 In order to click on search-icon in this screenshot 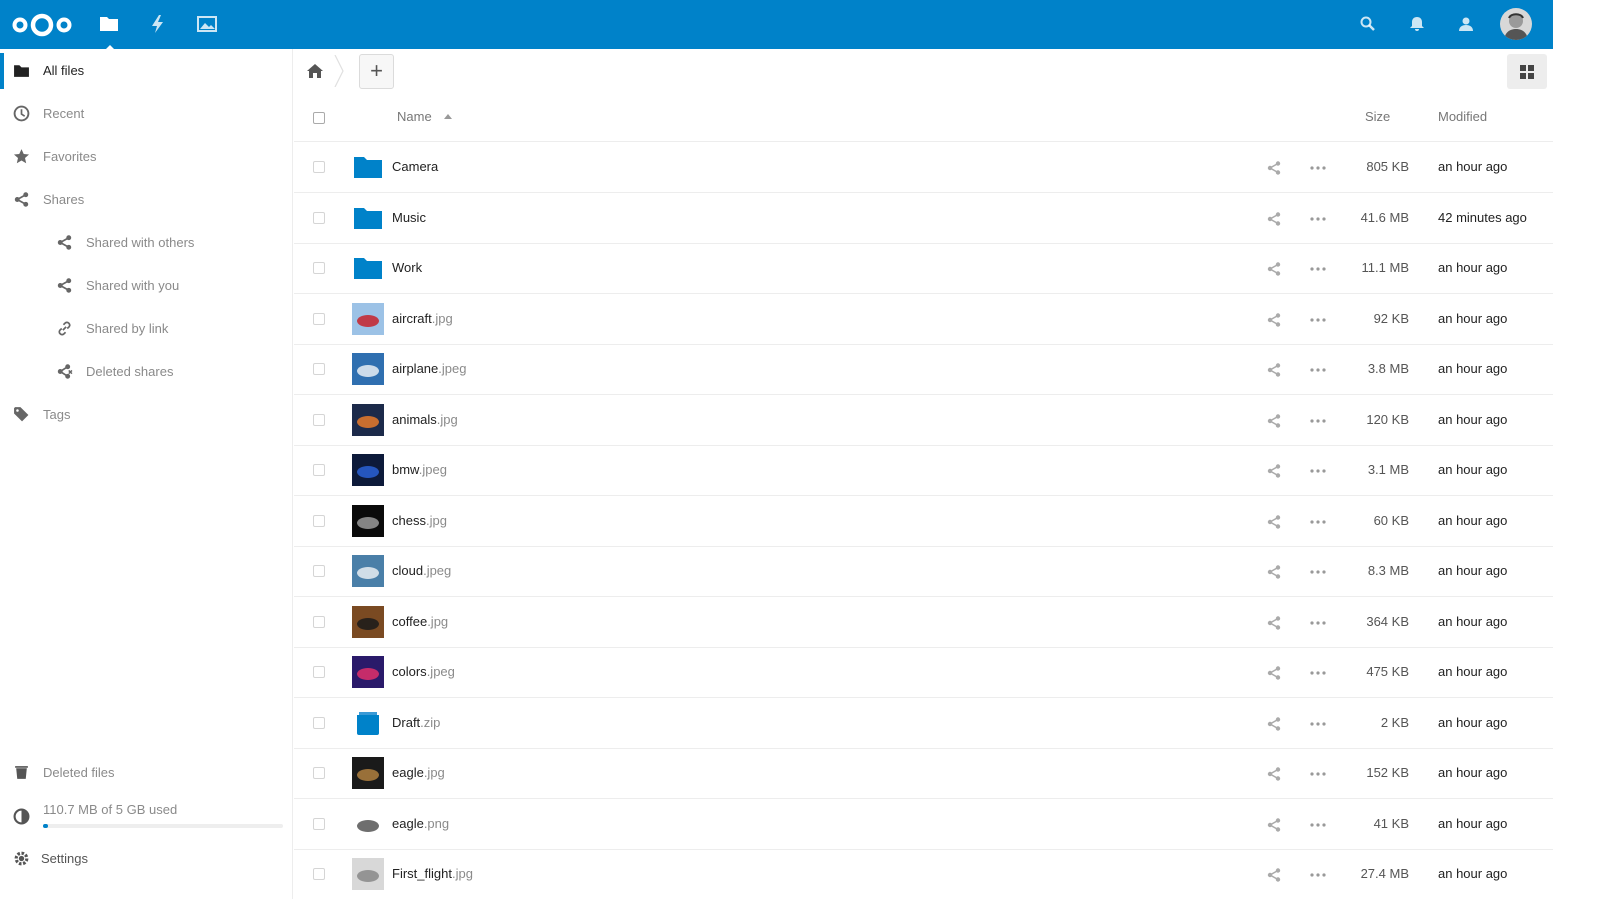, I will do `click(1368, 24)`.